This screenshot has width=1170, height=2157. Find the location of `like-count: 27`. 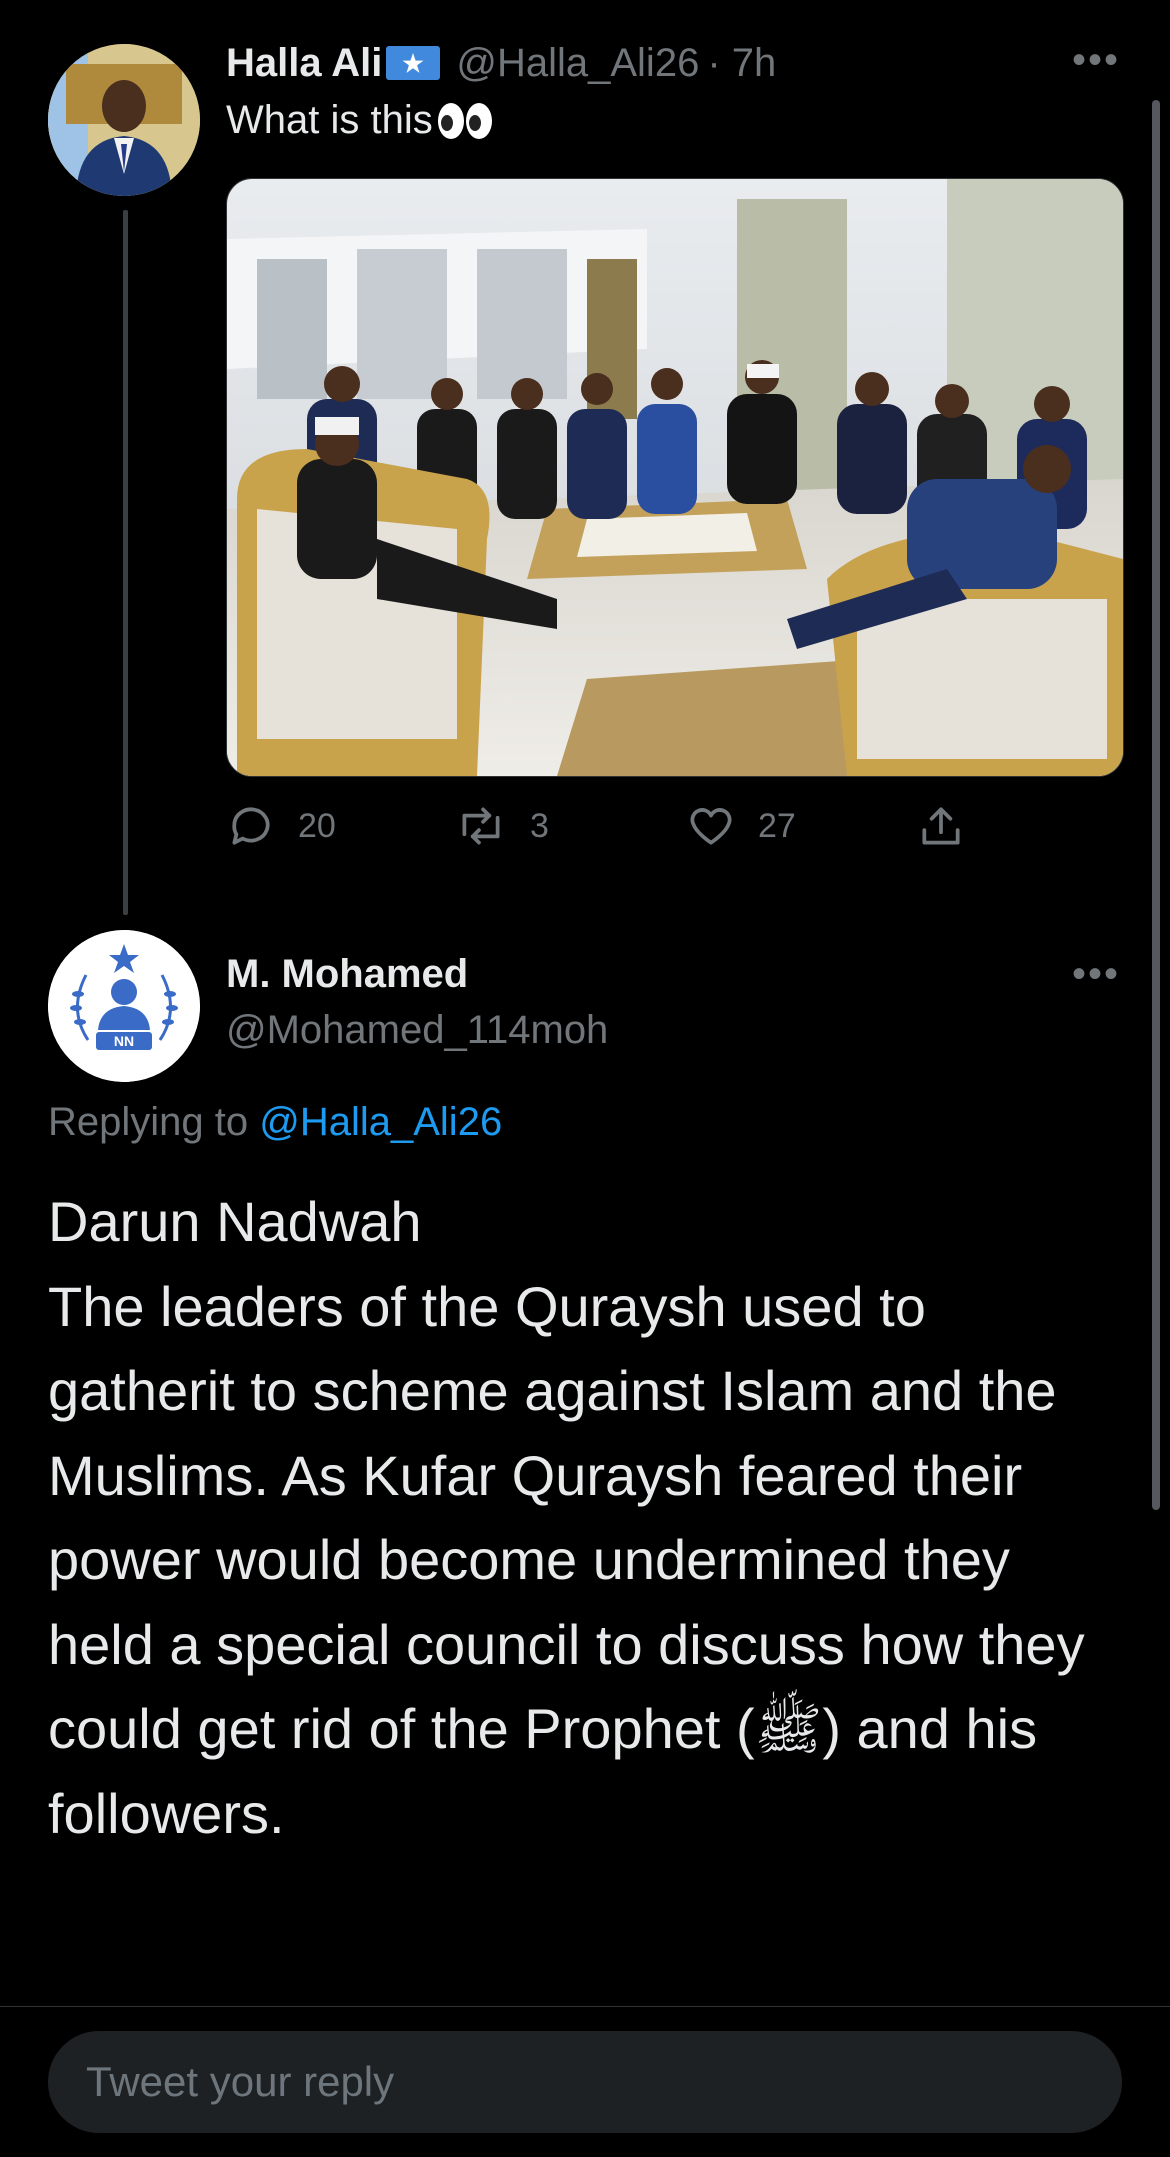

like-count: 27 is located at coordinates (777, 825).